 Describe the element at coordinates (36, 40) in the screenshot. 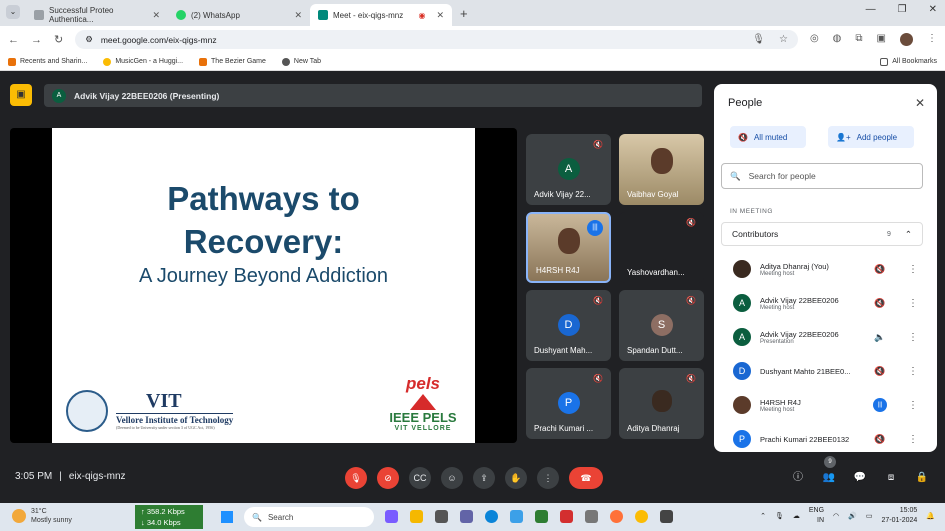

I see `forward-arrow-icon: →` at that location.